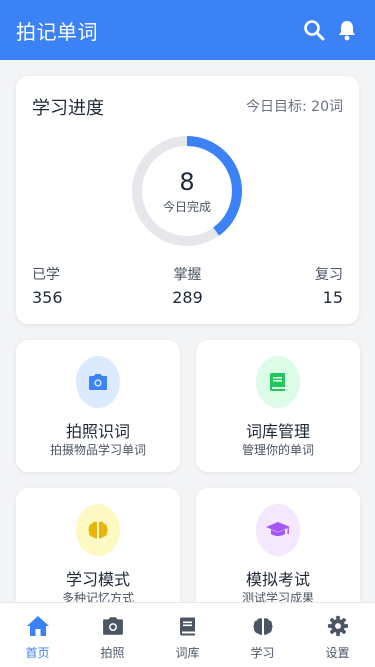 This screenshot has height=667, width=375. What do you see at coordinates (37, 653) in the screenshot?
I see `tab-label: 首页` at bounding box center [37, 653].